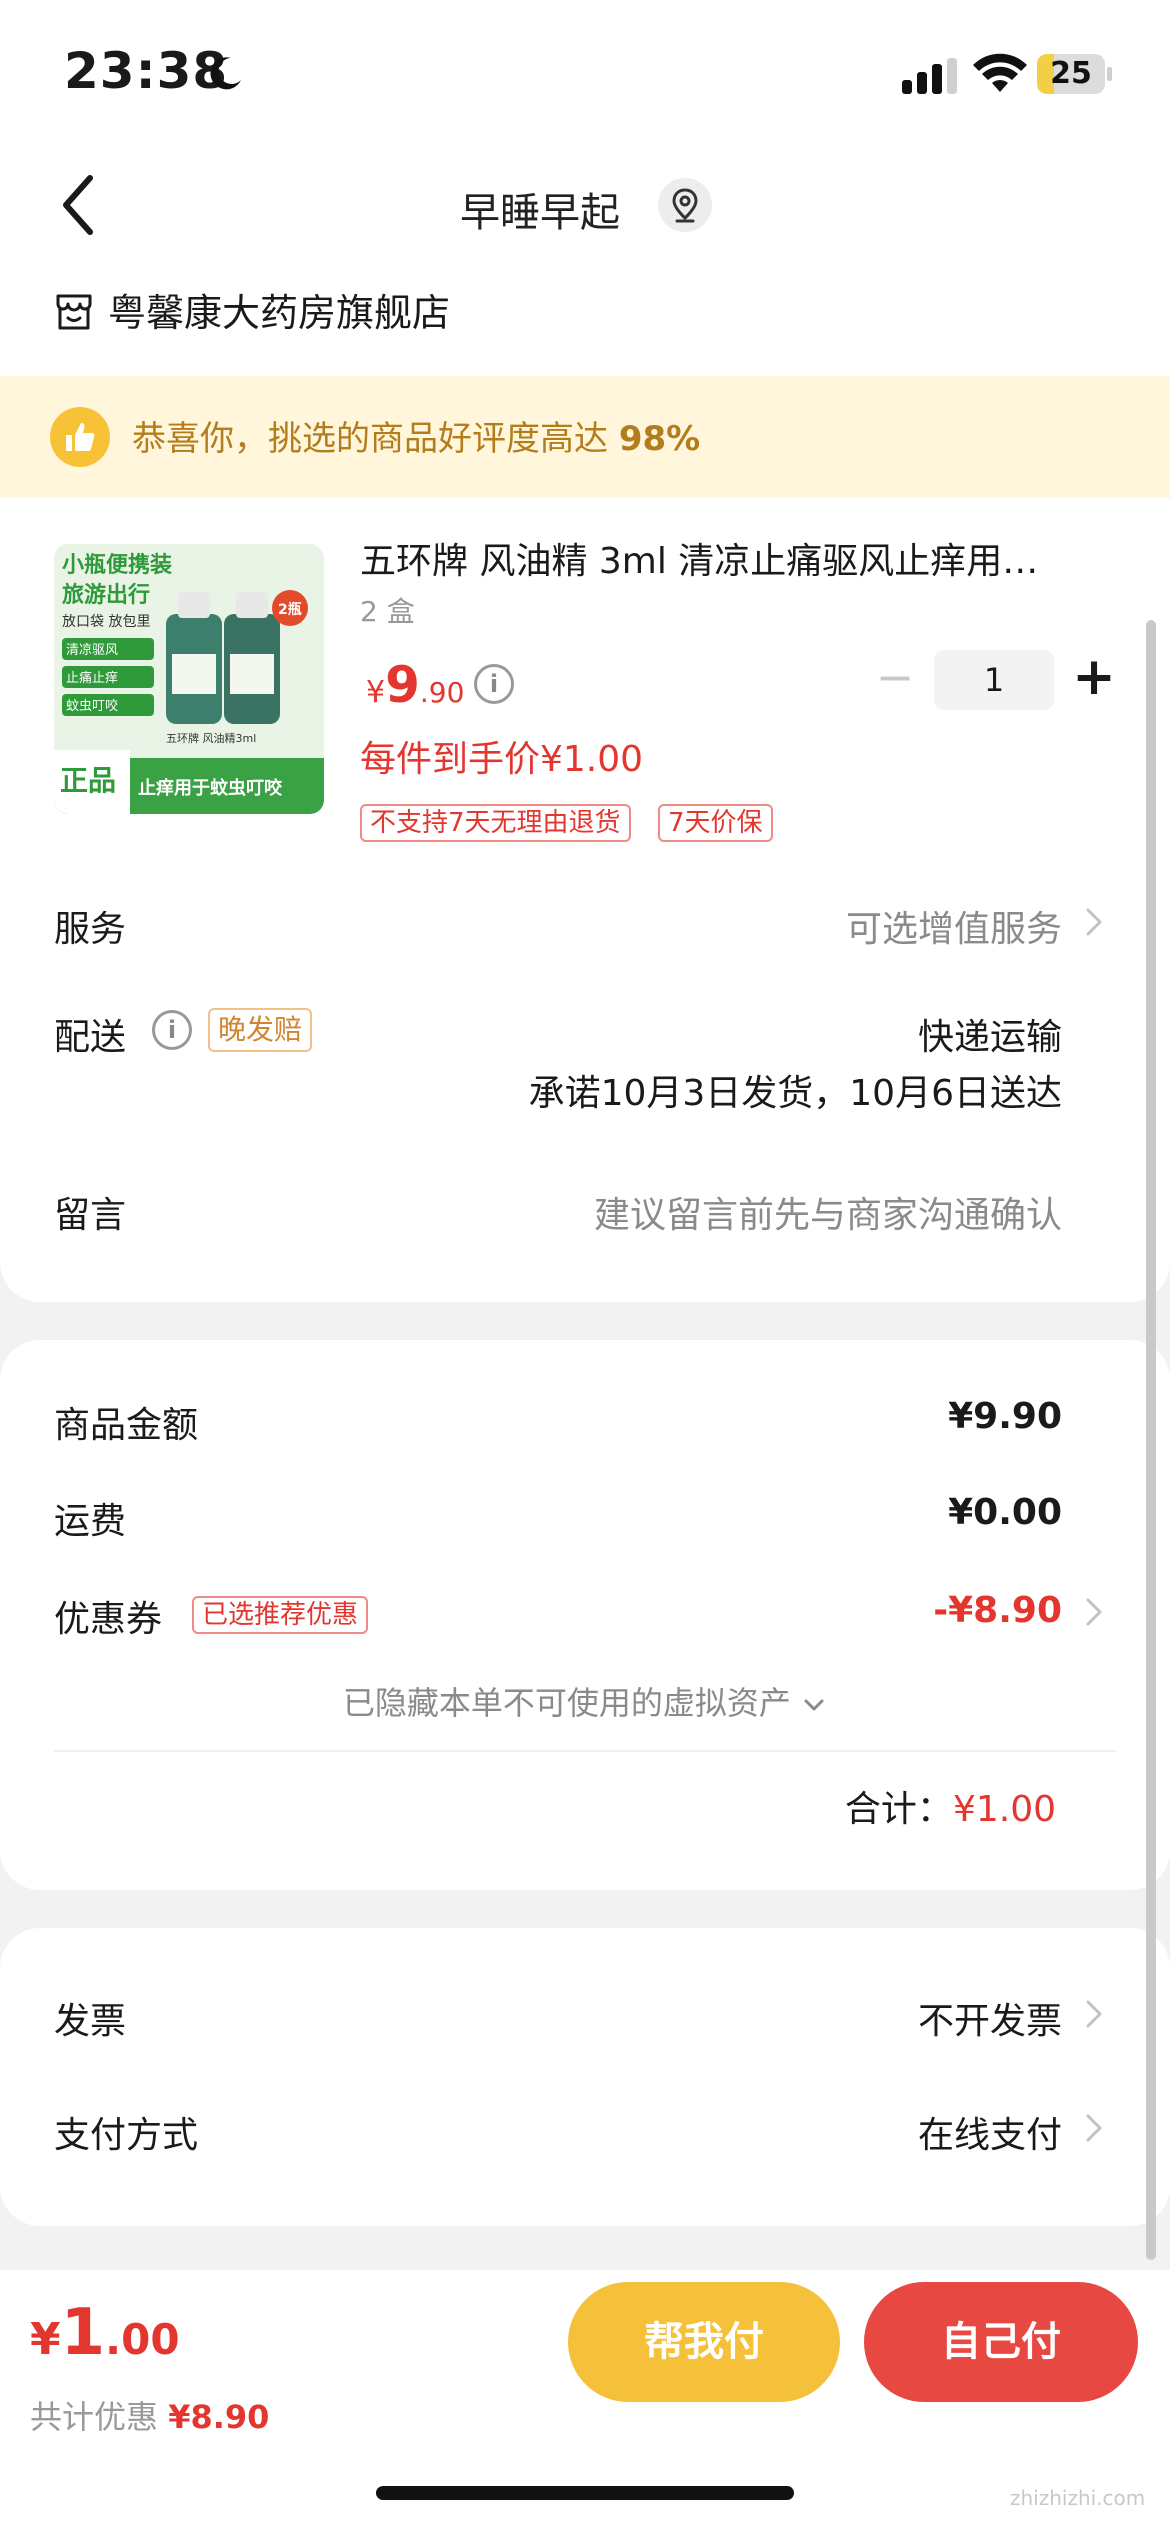  What do you see at coordinates (540, 213) in the screenshot?
I see `page-title: 早睡早起` at bounding box center [540, 213].